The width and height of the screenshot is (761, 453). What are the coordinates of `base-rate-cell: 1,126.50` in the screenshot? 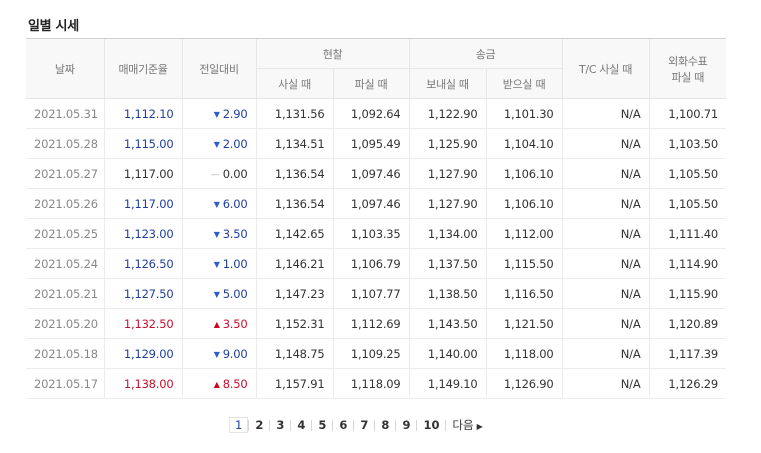 It's located at (142, 263).